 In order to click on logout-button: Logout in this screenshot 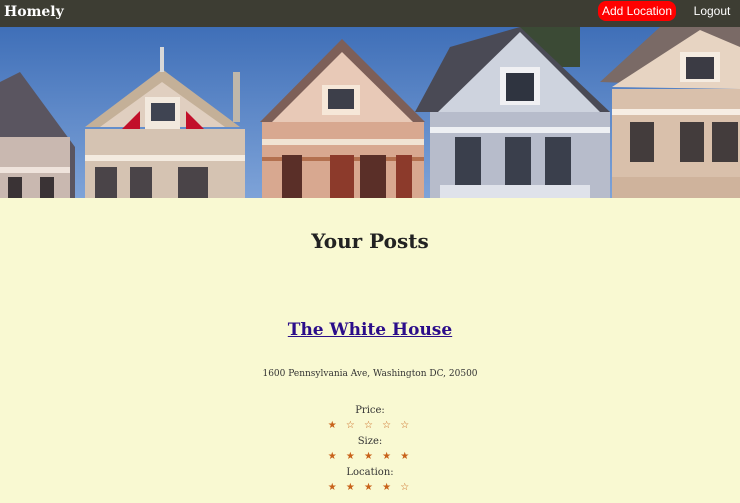, I will do `click(712, 11)`.